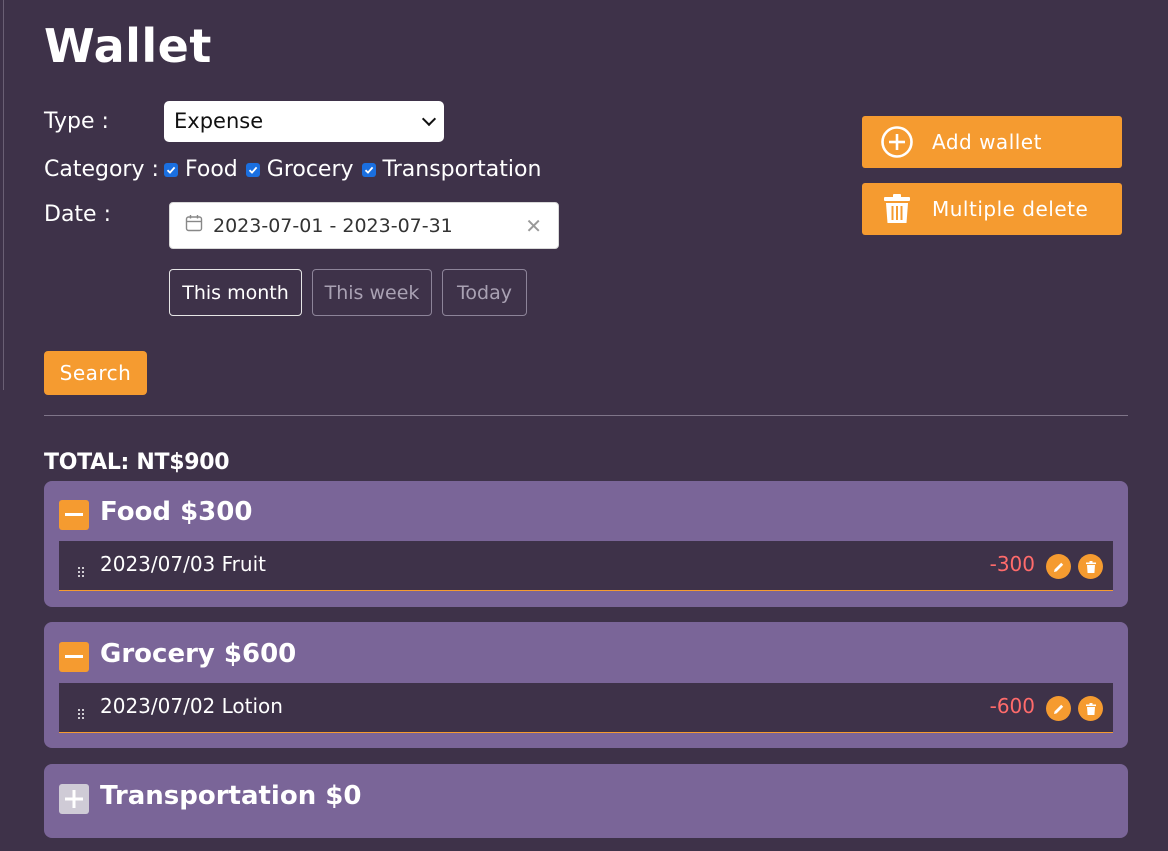 This screenshot has height=851, width=1168. I want to click on type-label: Type :, so click(76, 121).